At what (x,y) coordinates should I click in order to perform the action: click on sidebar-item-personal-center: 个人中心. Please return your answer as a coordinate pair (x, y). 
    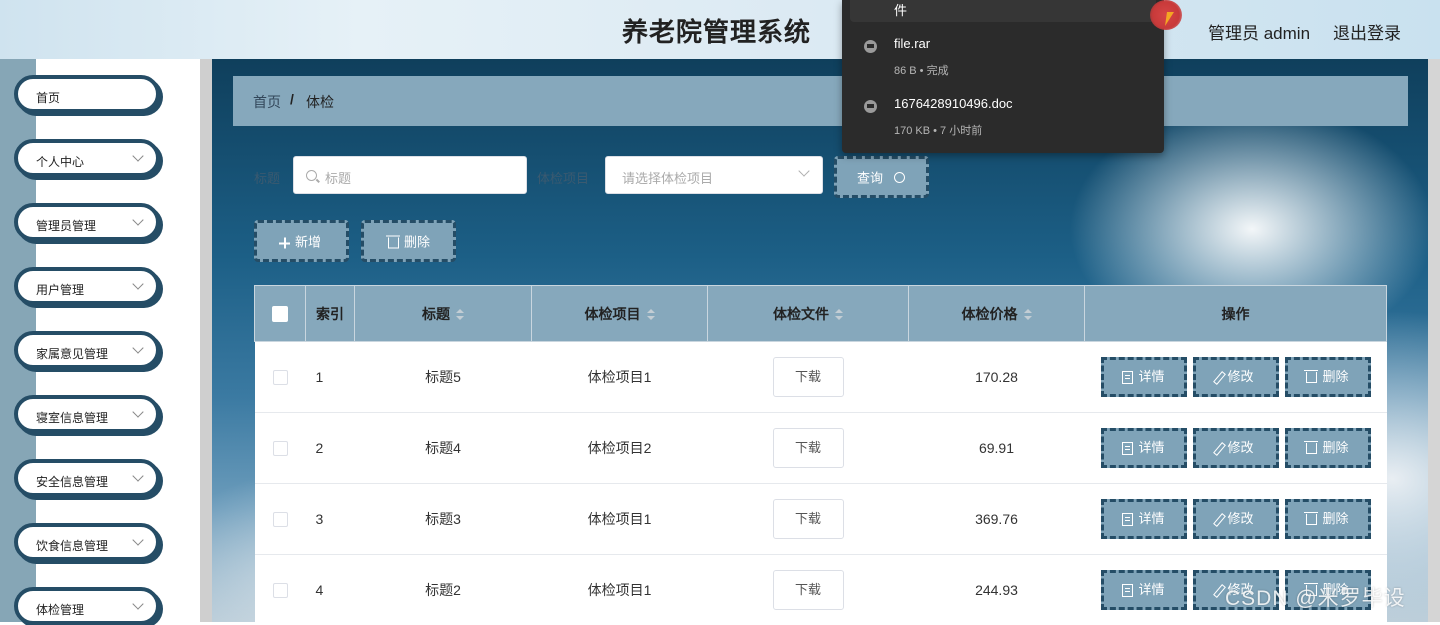
    Looking at the image, I should click on (87, 158).